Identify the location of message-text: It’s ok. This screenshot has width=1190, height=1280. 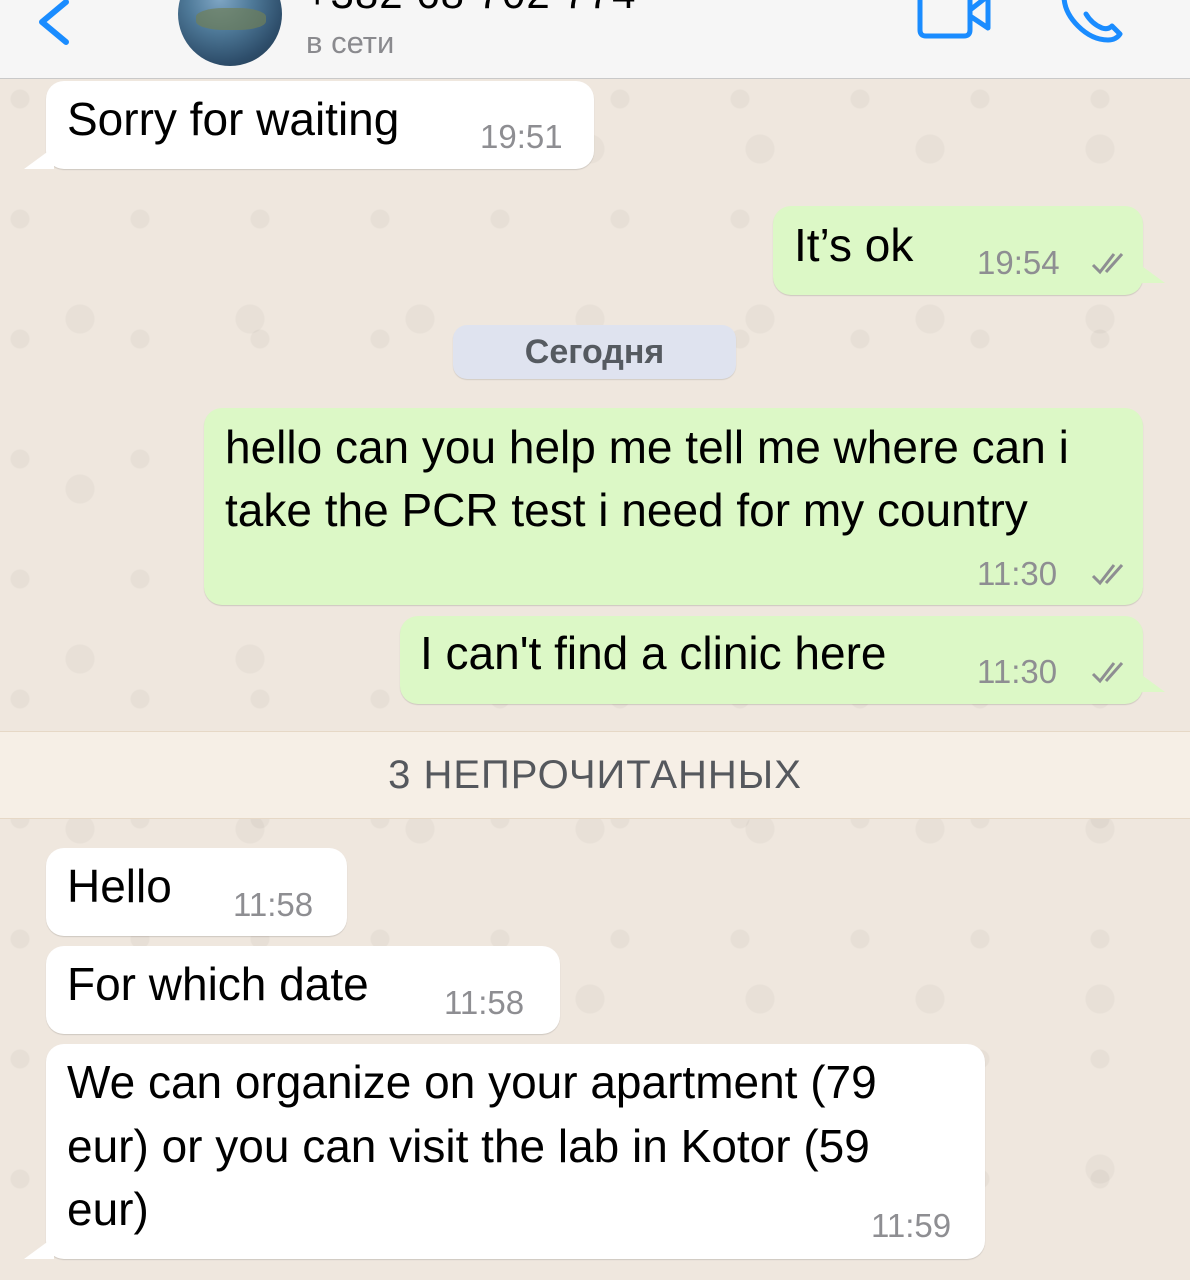
(854, 245).